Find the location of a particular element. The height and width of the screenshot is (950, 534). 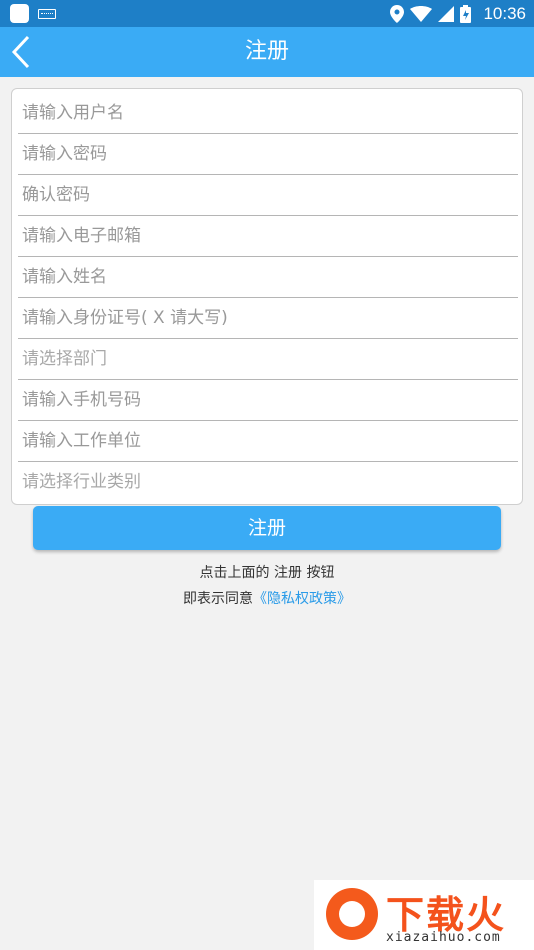

wifi-icon is located at coordinates (421, 13).